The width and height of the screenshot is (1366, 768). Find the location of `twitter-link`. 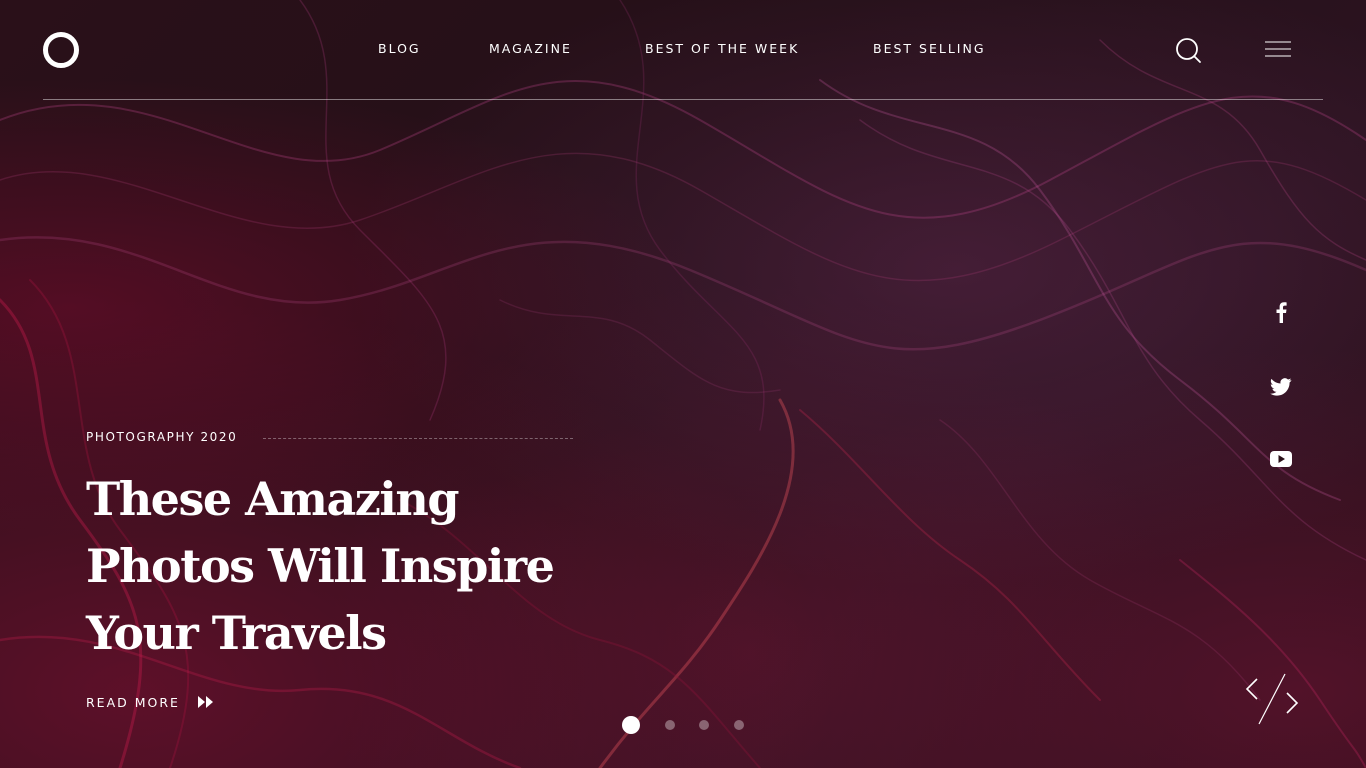

twitter-link is located at coordinates (1281, 387).